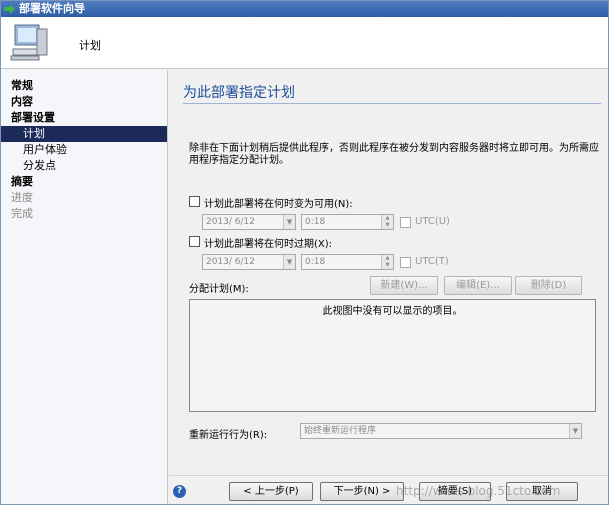 The height and width of the screenshot is (505, 609). Describe the element at coordinates (340, 431) in the screenshot. I see `rerun-behavior-value: 始终重新运行程序` at that location.